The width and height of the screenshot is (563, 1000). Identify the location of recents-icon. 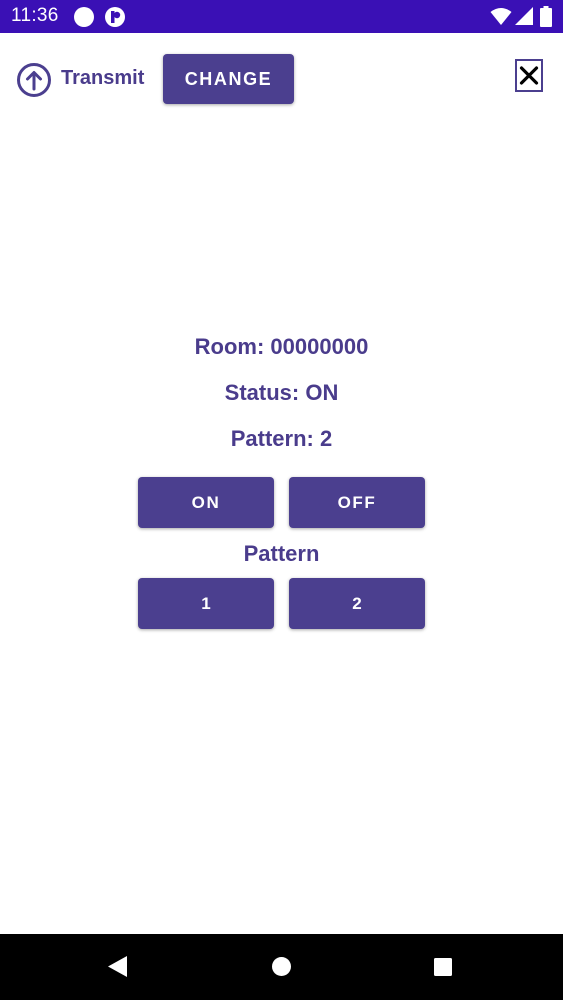
(443, 967).